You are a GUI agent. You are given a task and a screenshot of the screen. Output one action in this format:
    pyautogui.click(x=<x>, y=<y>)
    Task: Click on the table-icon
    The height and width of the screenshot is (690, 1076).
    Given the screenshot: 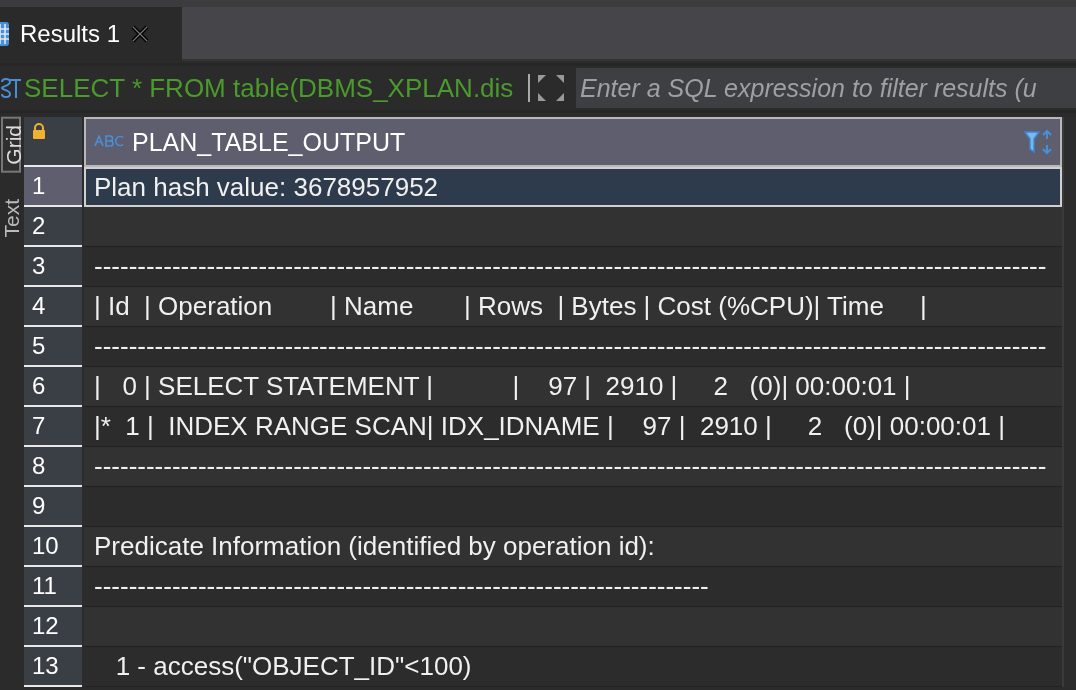 What is the action you would take?
    pyautogui.click(x=5, y=34)
    